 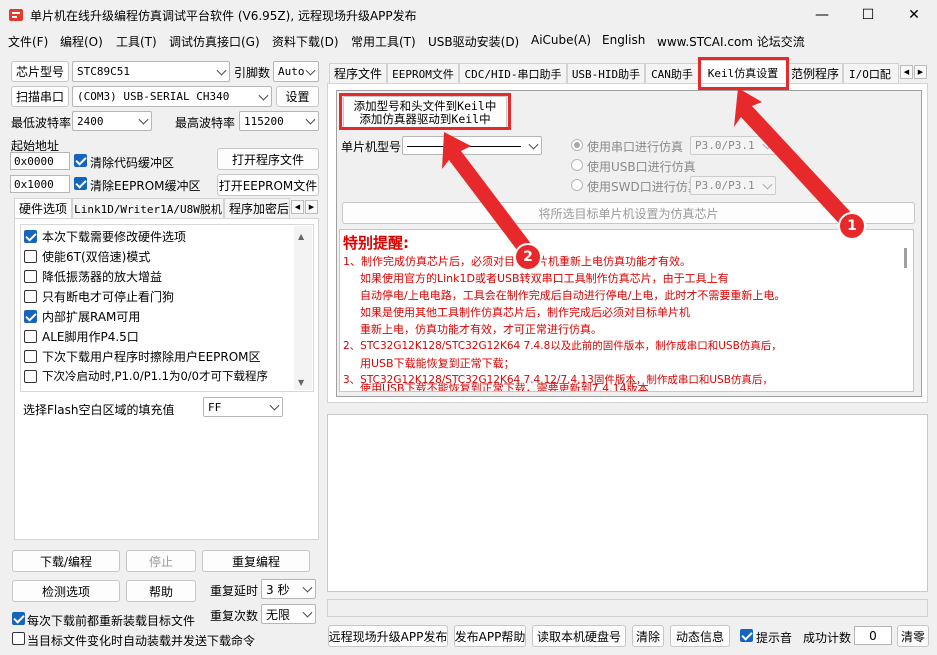 What do you see at coordinates (528, 257) in the screenshot?
I see `callout-badge-2: 2` at bounding box center [528, 257].